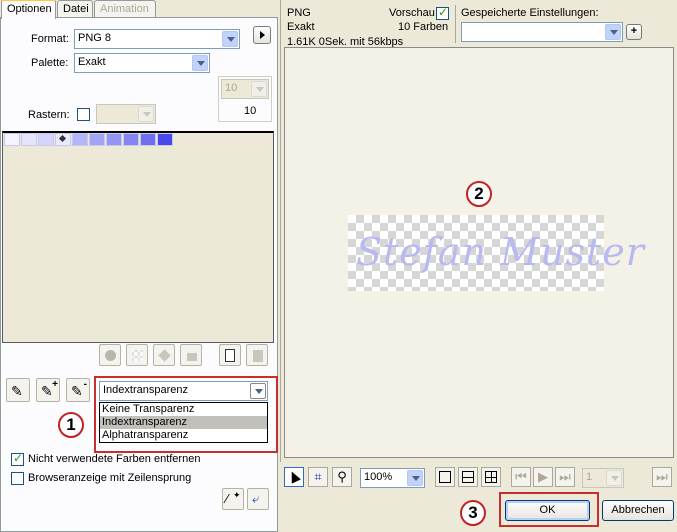  I want to click on four-view-button, so click(491, 477).